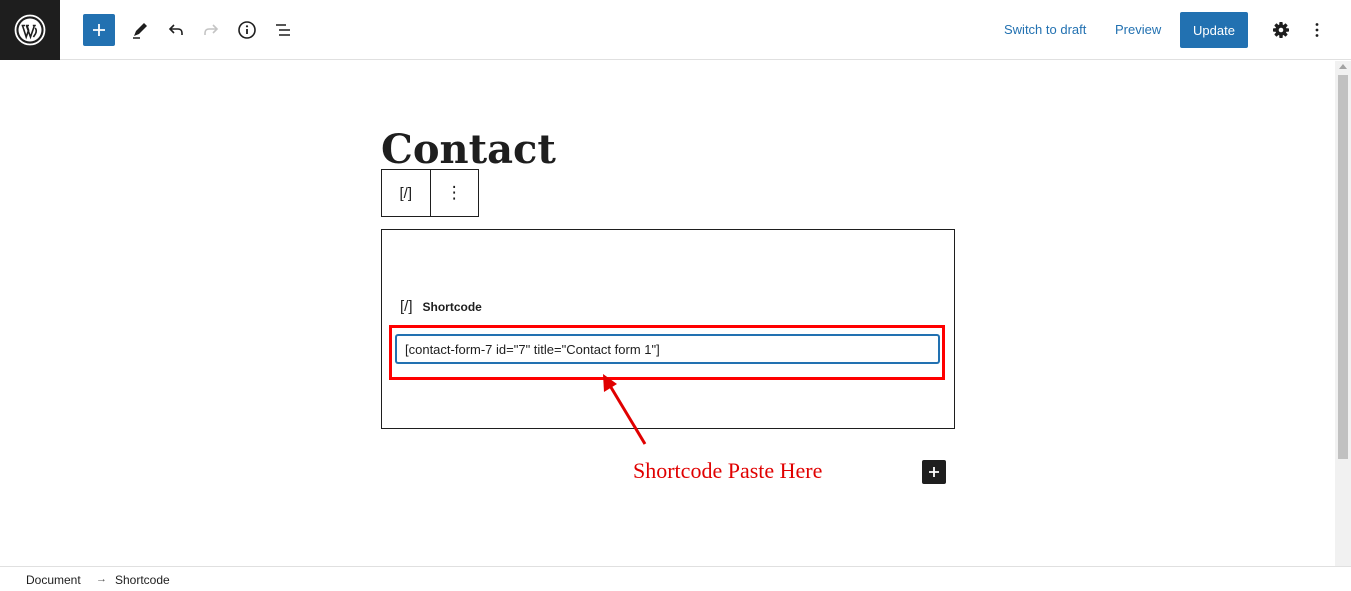 Image resolution: width=1351 pixels, height=591 pixels. I want to click on block-toolbar: [/] ⋮, so click(430, 193).